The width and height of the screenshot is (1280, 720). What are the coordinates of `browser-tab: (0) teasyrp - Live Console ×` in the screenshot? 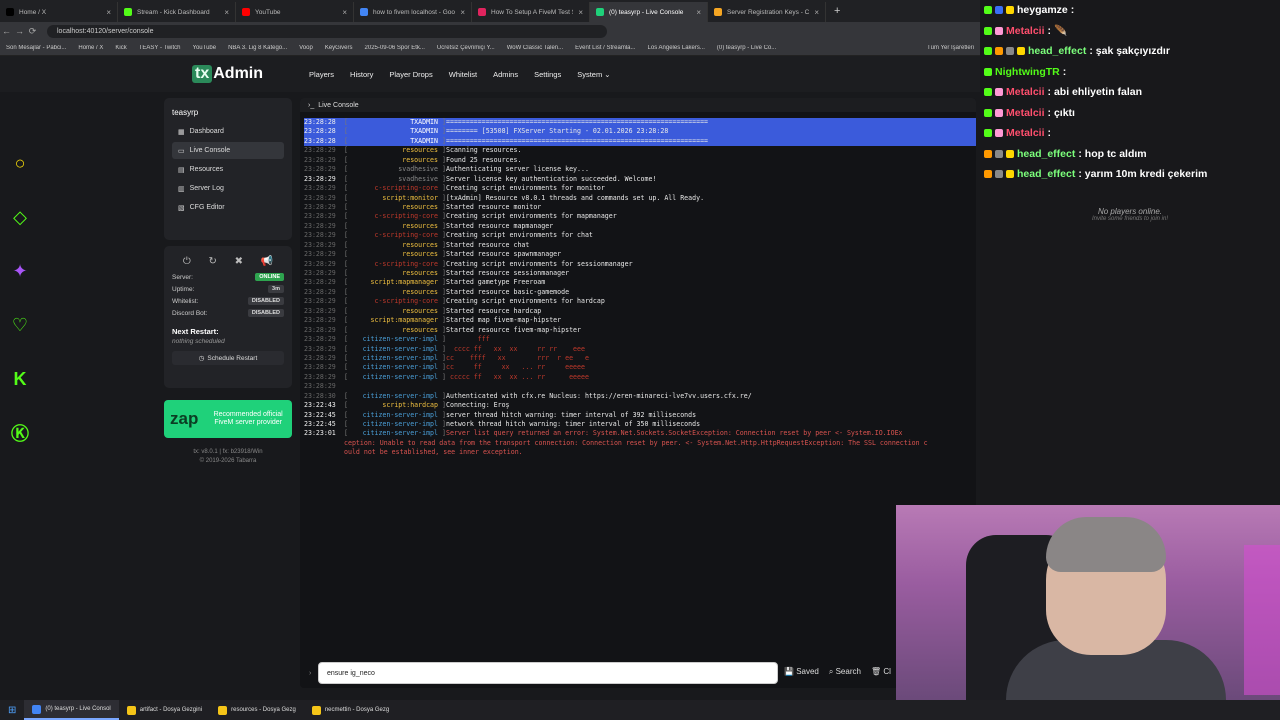 It's located at (649, 12).